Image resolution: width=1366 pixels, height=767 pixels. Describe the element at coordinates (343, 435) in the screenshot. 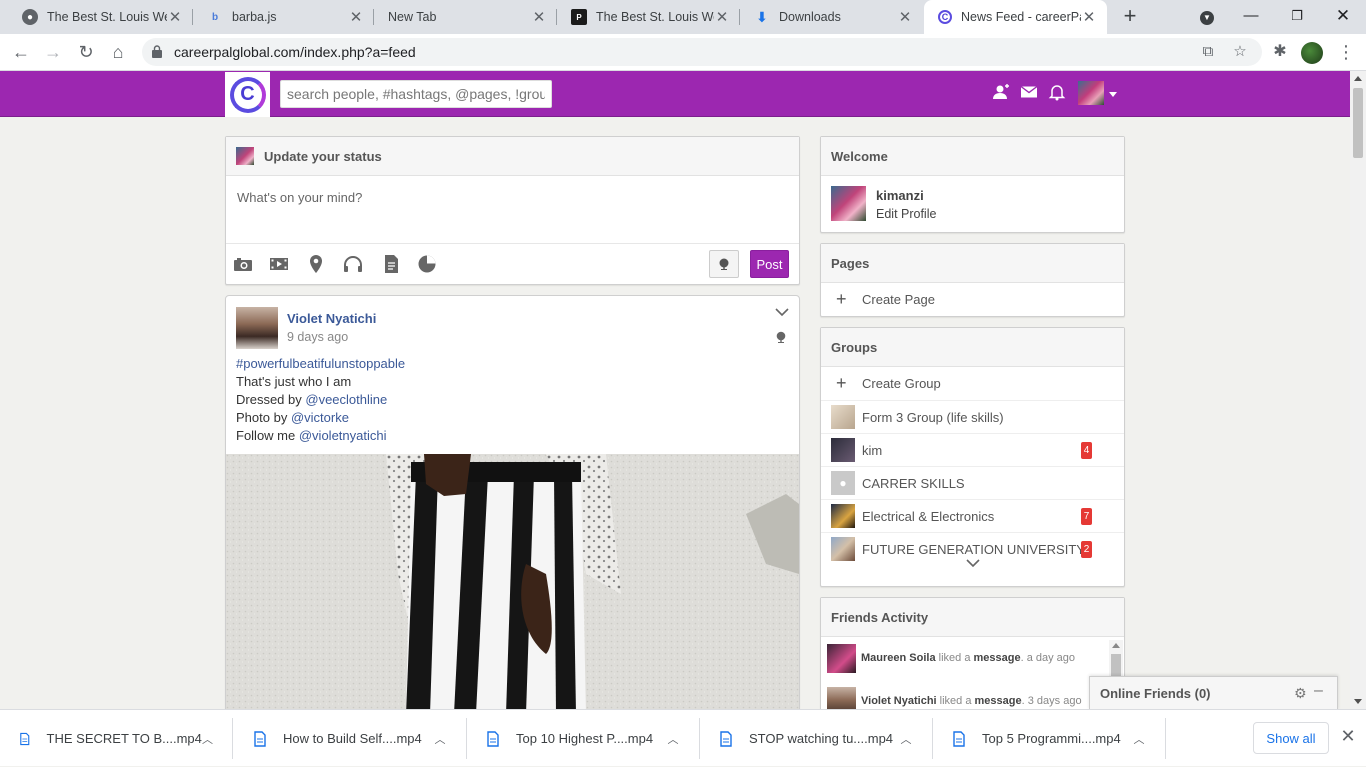

I see `post-mention: @violetnyatichi` at that location.